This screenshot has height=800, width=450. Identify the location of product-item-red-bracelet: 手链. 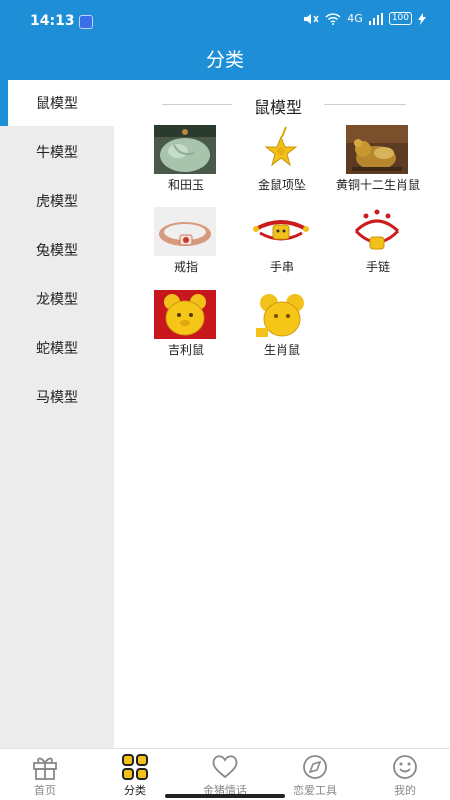
(378, 244).